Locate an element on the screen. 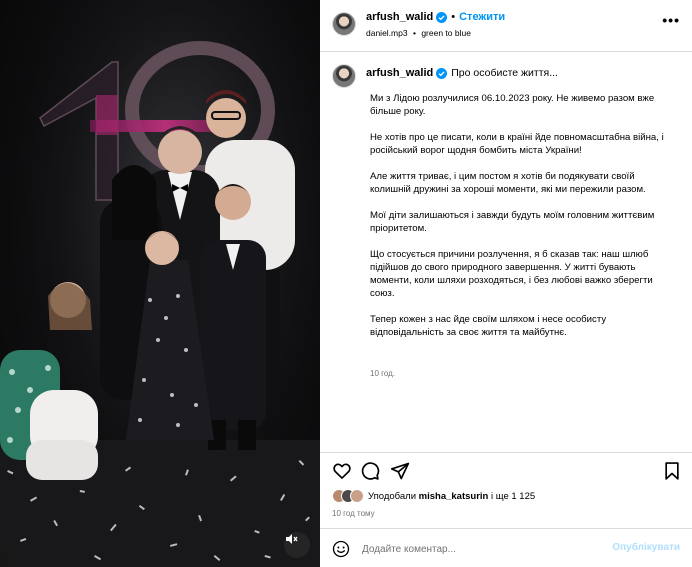  audio-track: daniel.mp3 is located at coordinates (387, 33).